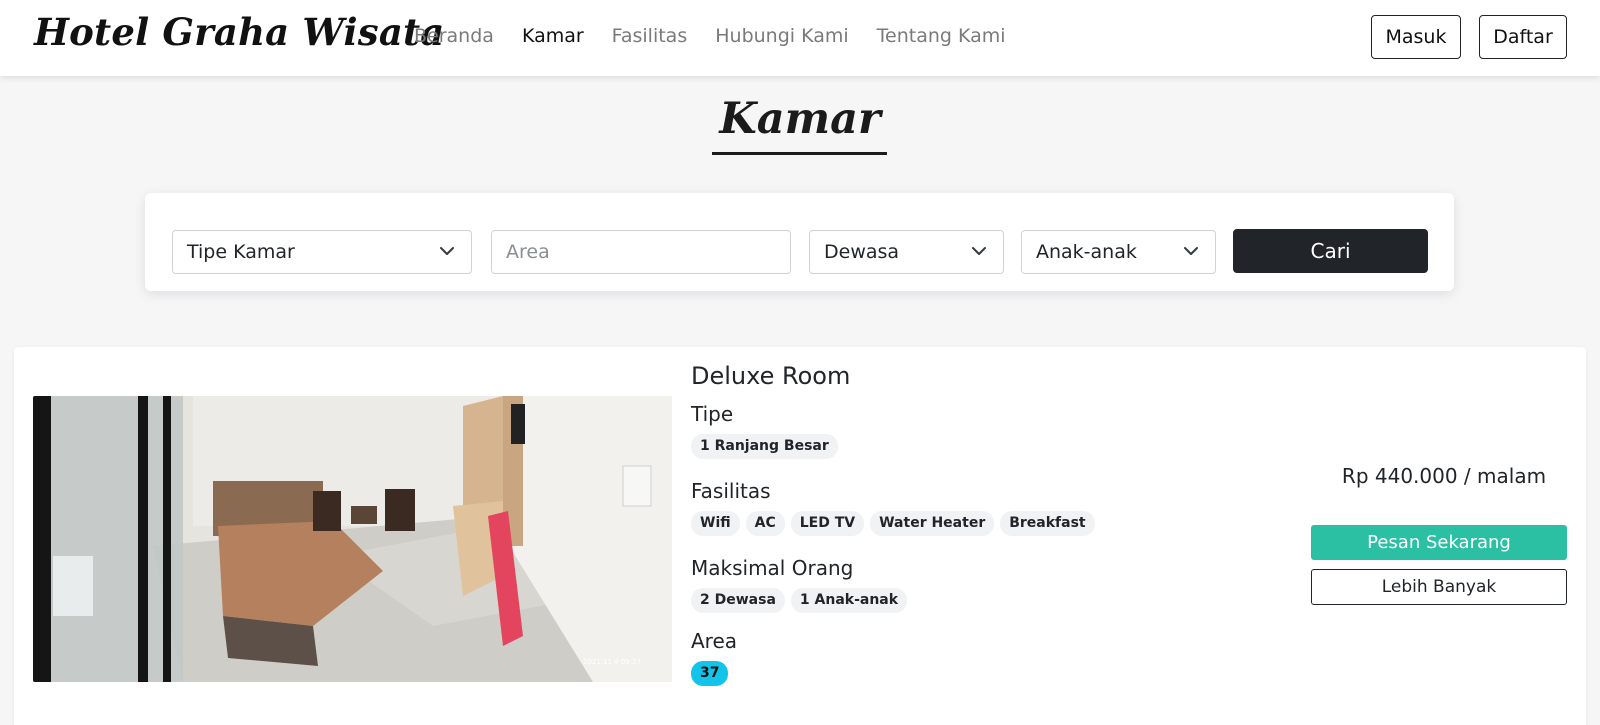 The image size is (1600, 725). I want to click on search-button: Cari, so click(1330, 251).